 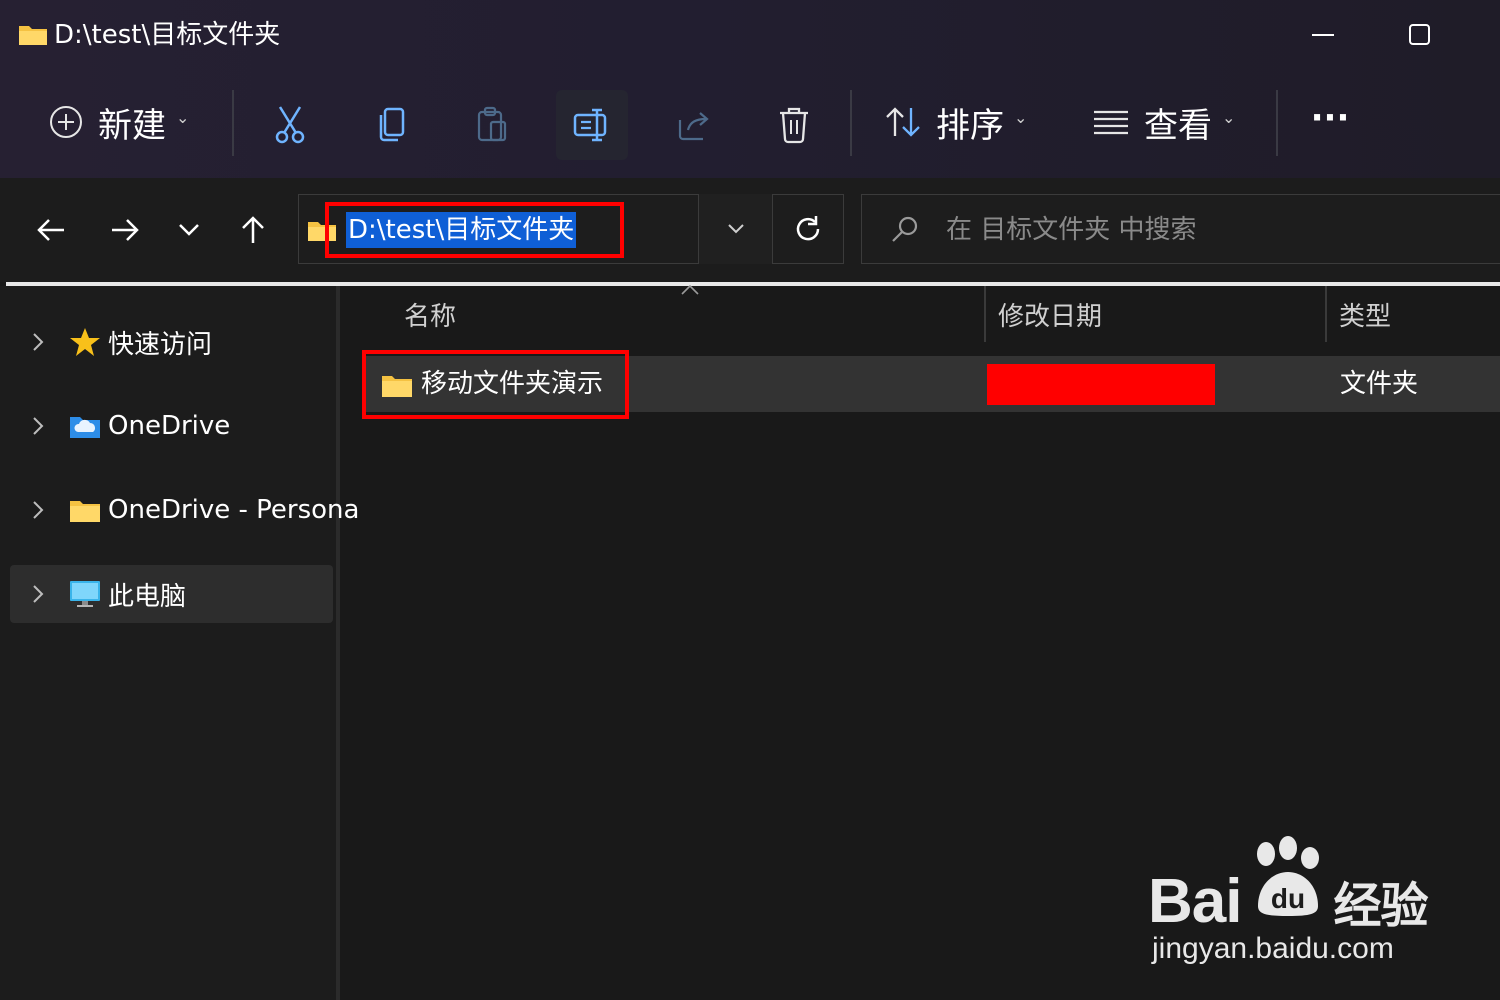 I want to click on refresh-icon, so click(x=808, y=228).